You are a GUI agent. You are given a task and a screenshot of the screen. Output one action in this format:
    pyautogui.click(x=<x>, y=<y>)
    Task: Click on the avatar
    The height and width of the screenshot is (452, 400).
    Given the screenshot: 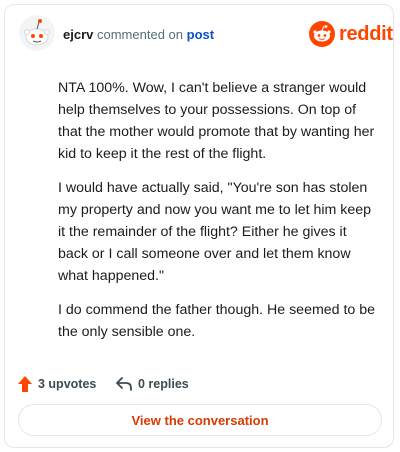 What is the action you would take?
    pyautogui.click(x=37, y=33)
    